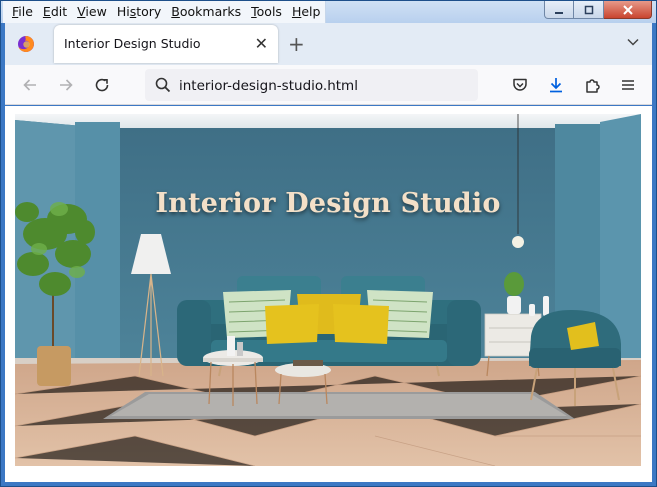 The image size is (657, 487). I want to click on minimize-button, so click(559, 10).